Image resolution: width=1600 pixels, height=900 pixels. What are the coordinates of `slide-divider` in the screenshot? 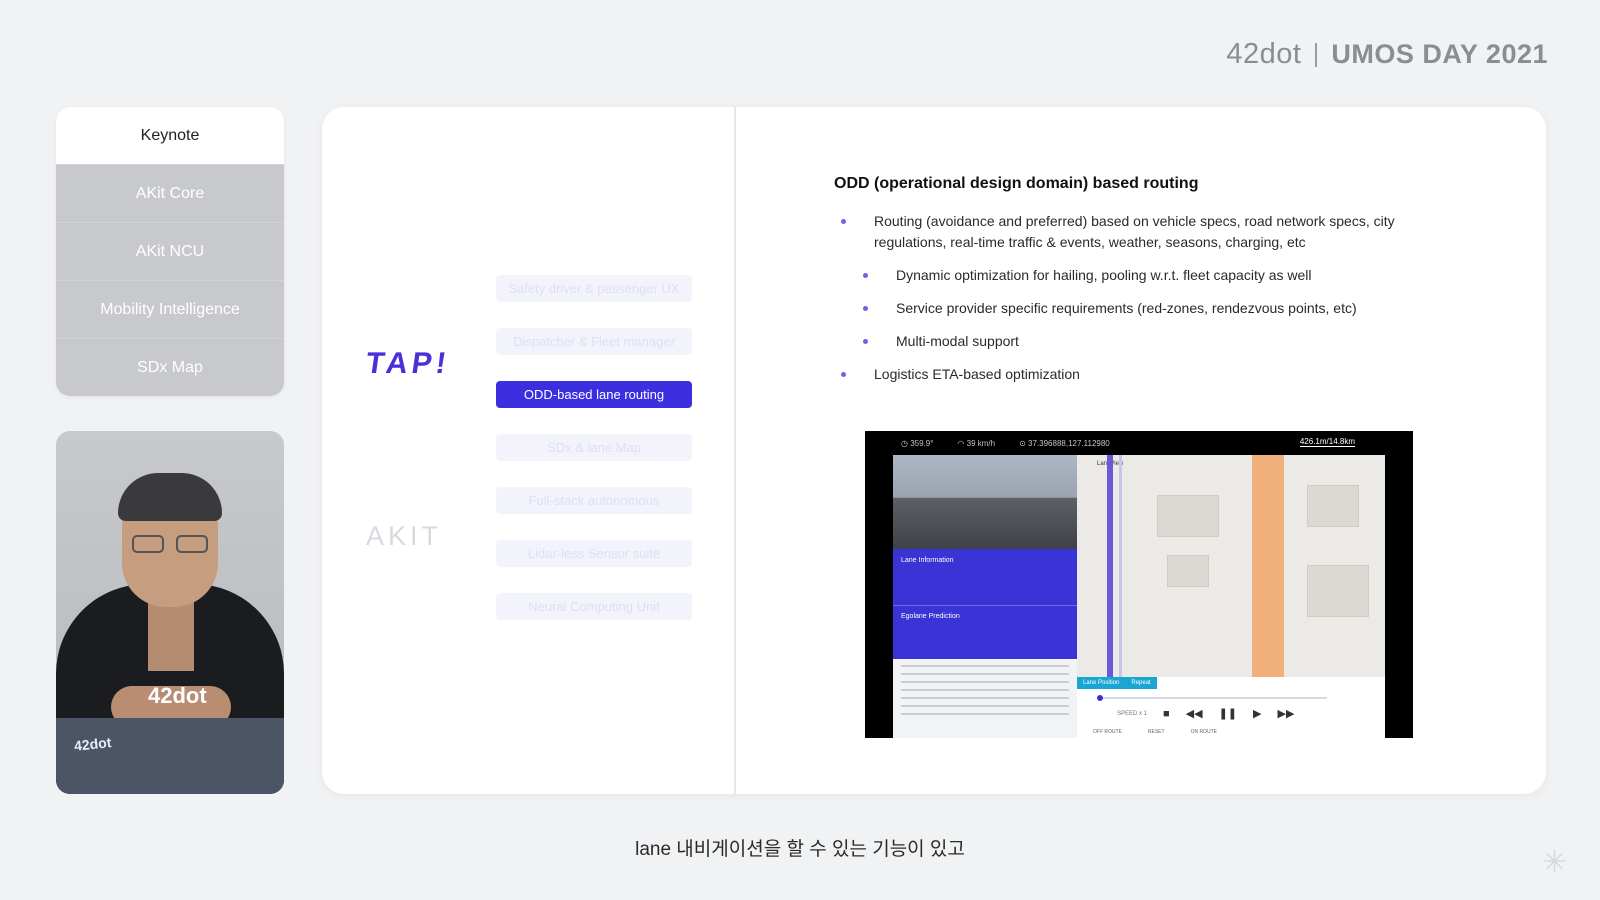 It's located at (735, 450).